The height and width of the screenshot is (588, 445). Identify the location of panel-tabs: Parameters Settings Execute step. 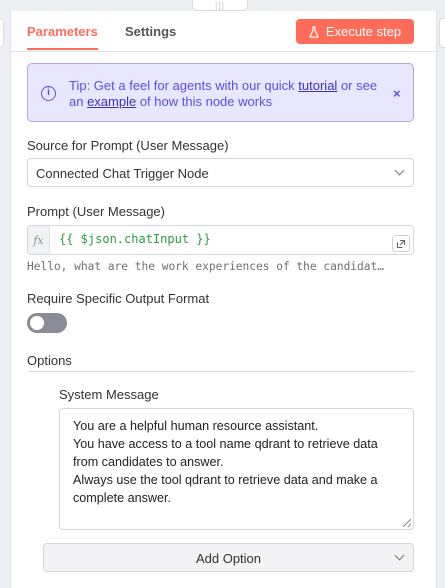
(223, 31).